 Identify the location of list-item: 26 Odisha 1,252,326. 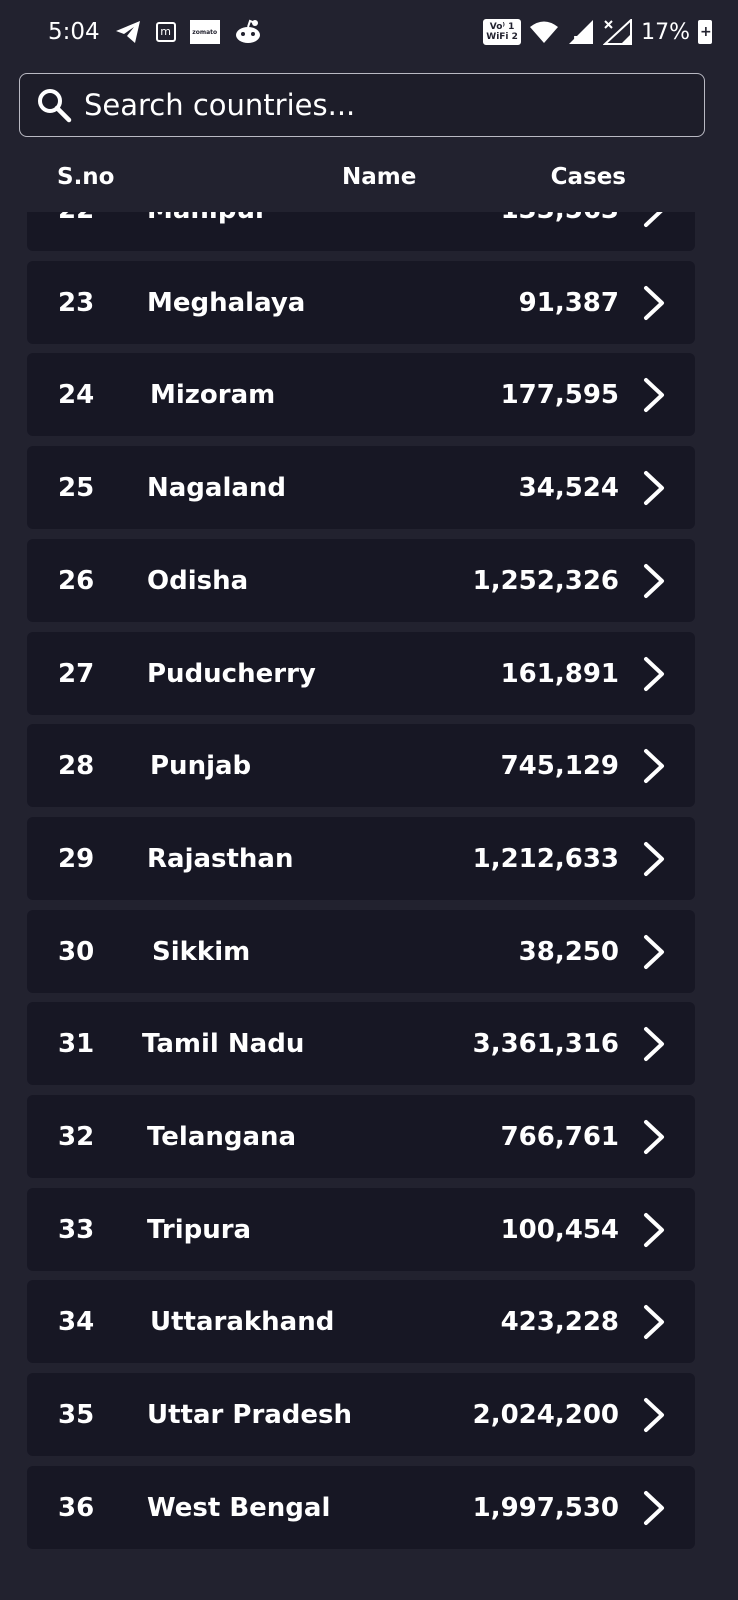
(361, 580).